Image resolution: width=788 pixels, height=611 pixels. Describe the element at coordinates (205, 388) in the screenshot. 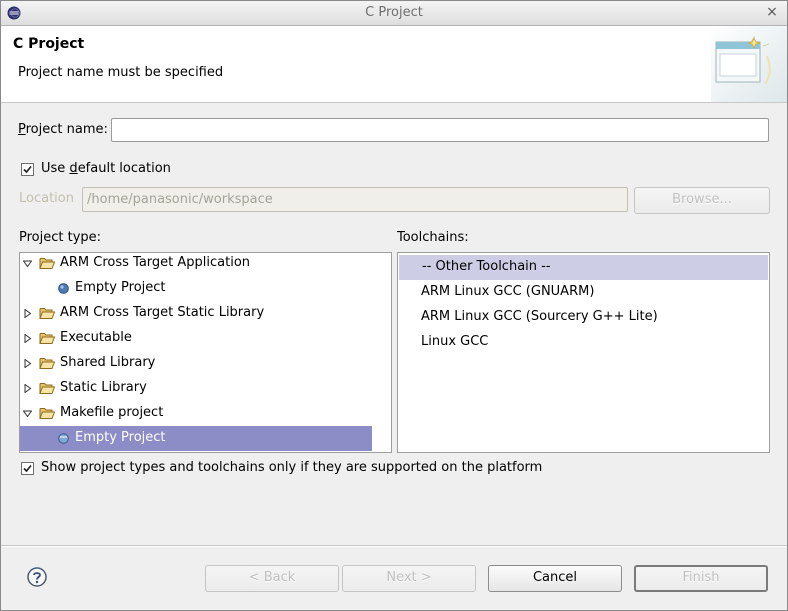

I see `tree-item-static-library: Static Library` at that location.